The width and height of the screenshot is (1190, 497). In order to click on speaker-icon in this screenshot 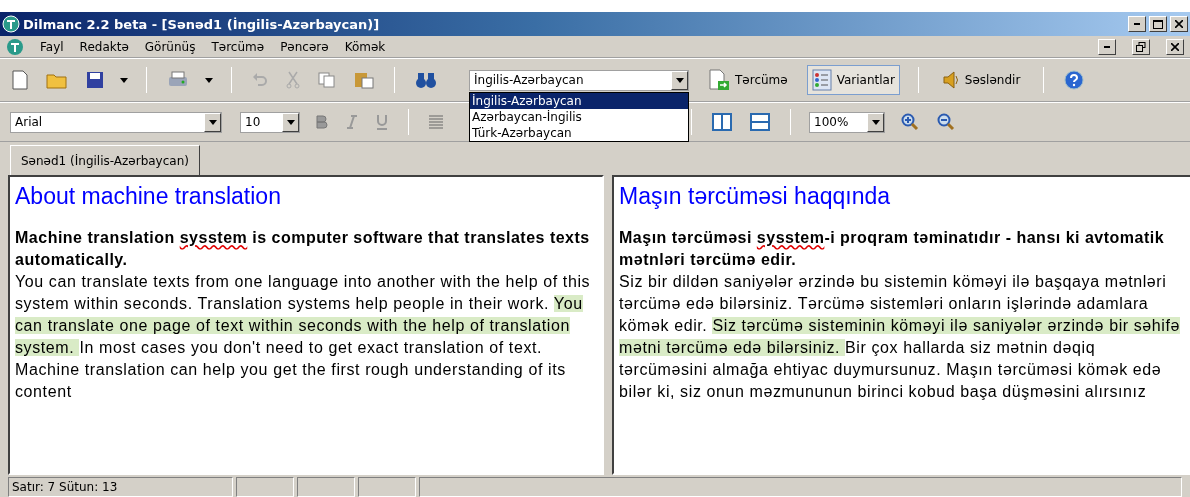, I will do `click(950, 80)`.